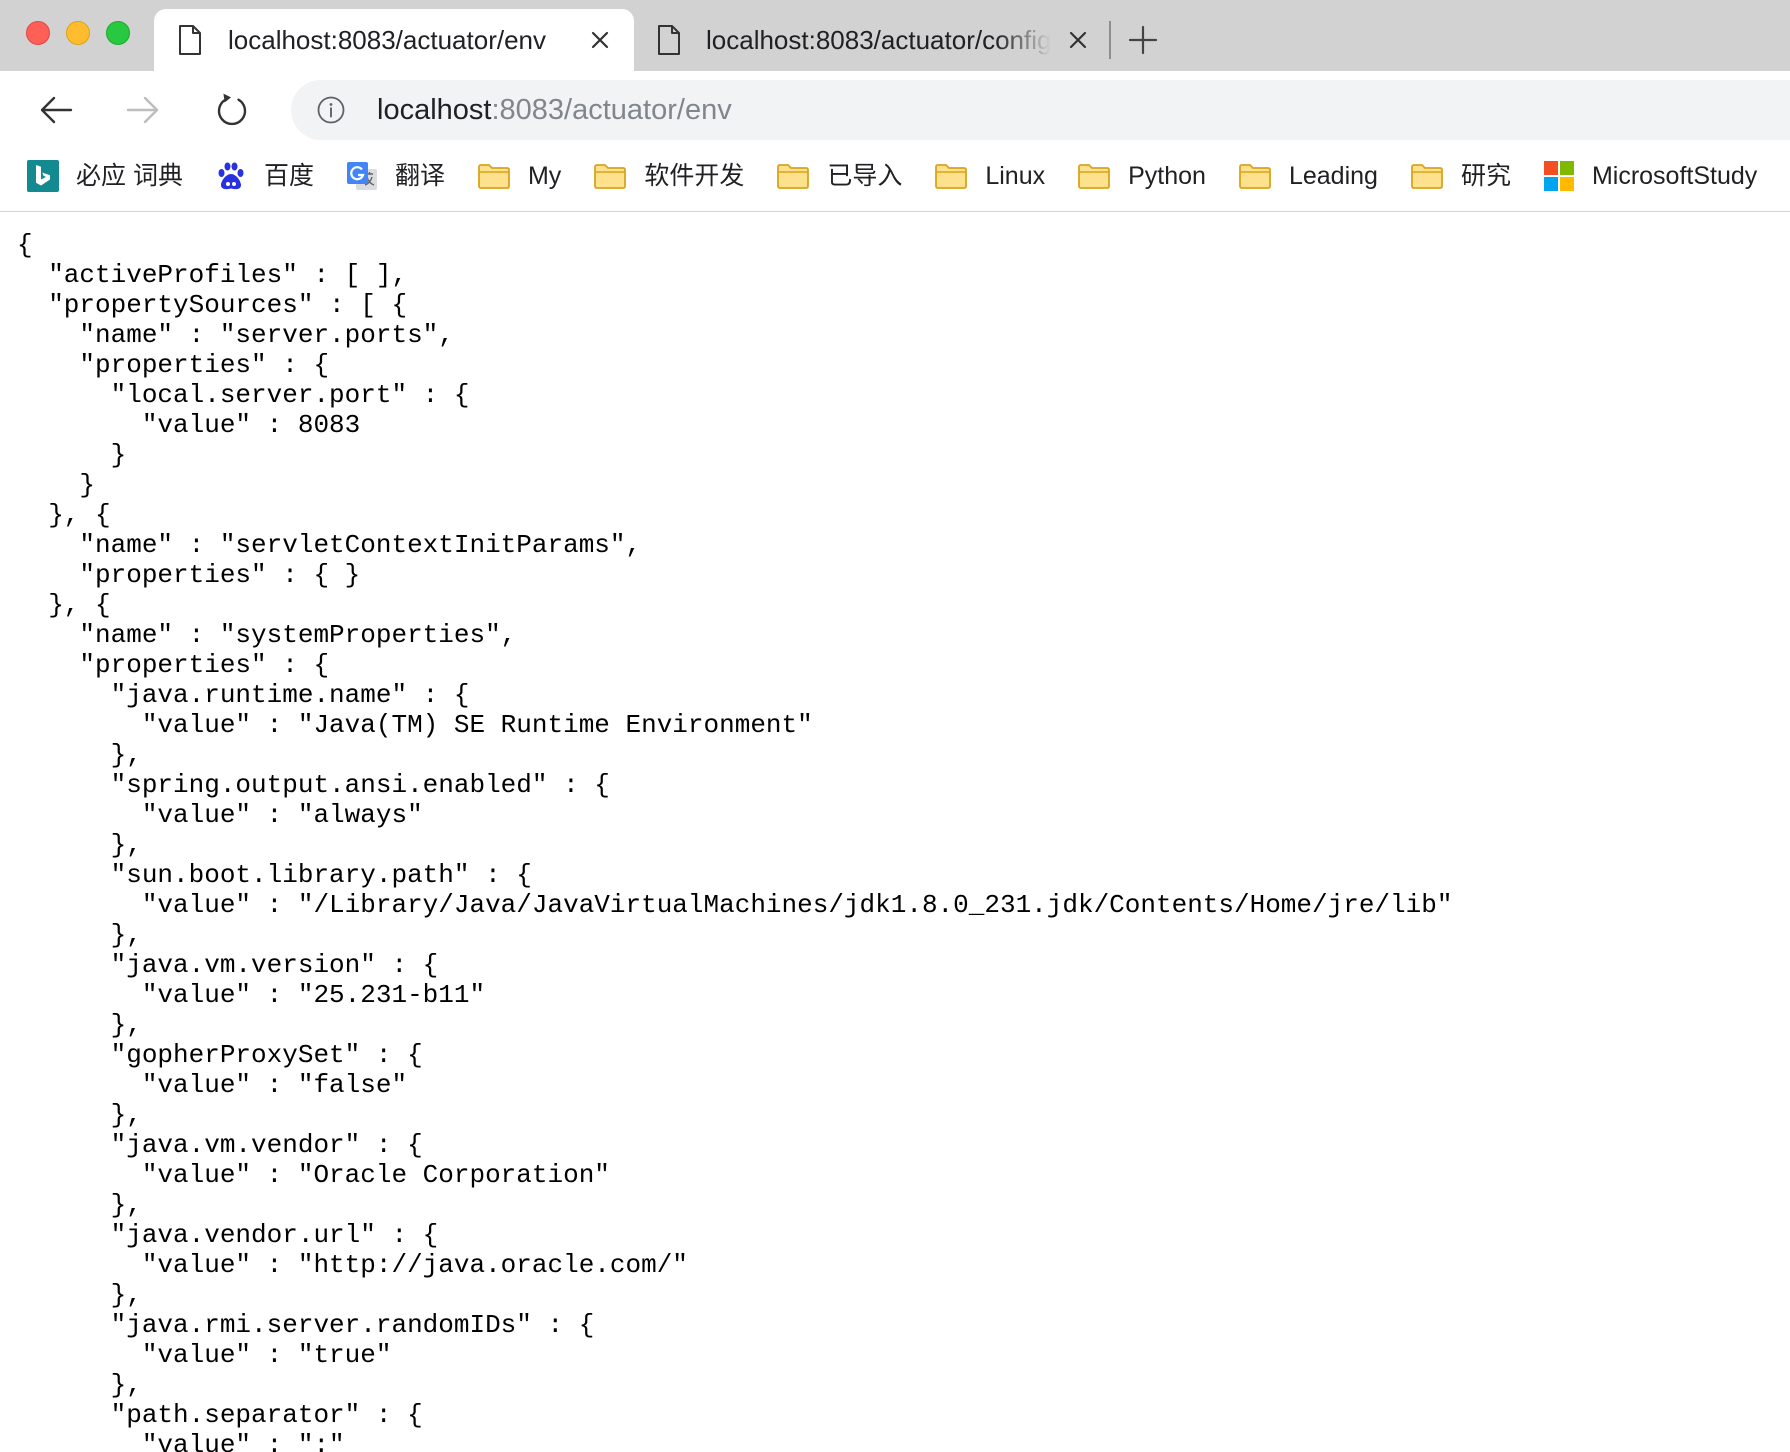 The width and height of the screenshot is (1790, 1452). What do you see at coordinates (232, 110) in the screenshot?
I see `reload-icon` at bounding box center [232, 110].